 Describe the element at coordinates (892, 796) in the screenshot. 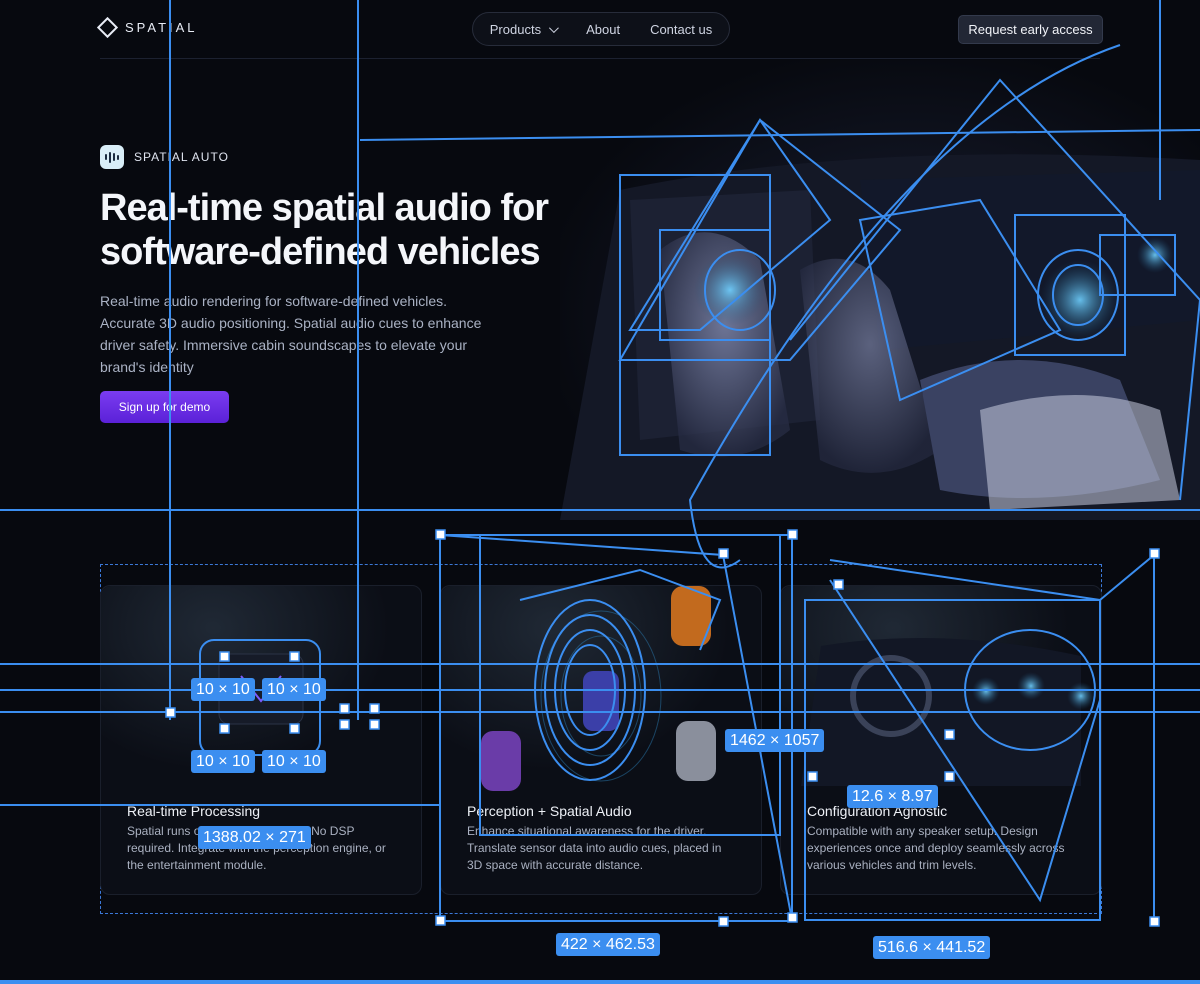

I see `measurement-label: 12.6 × 8.97` at that location.